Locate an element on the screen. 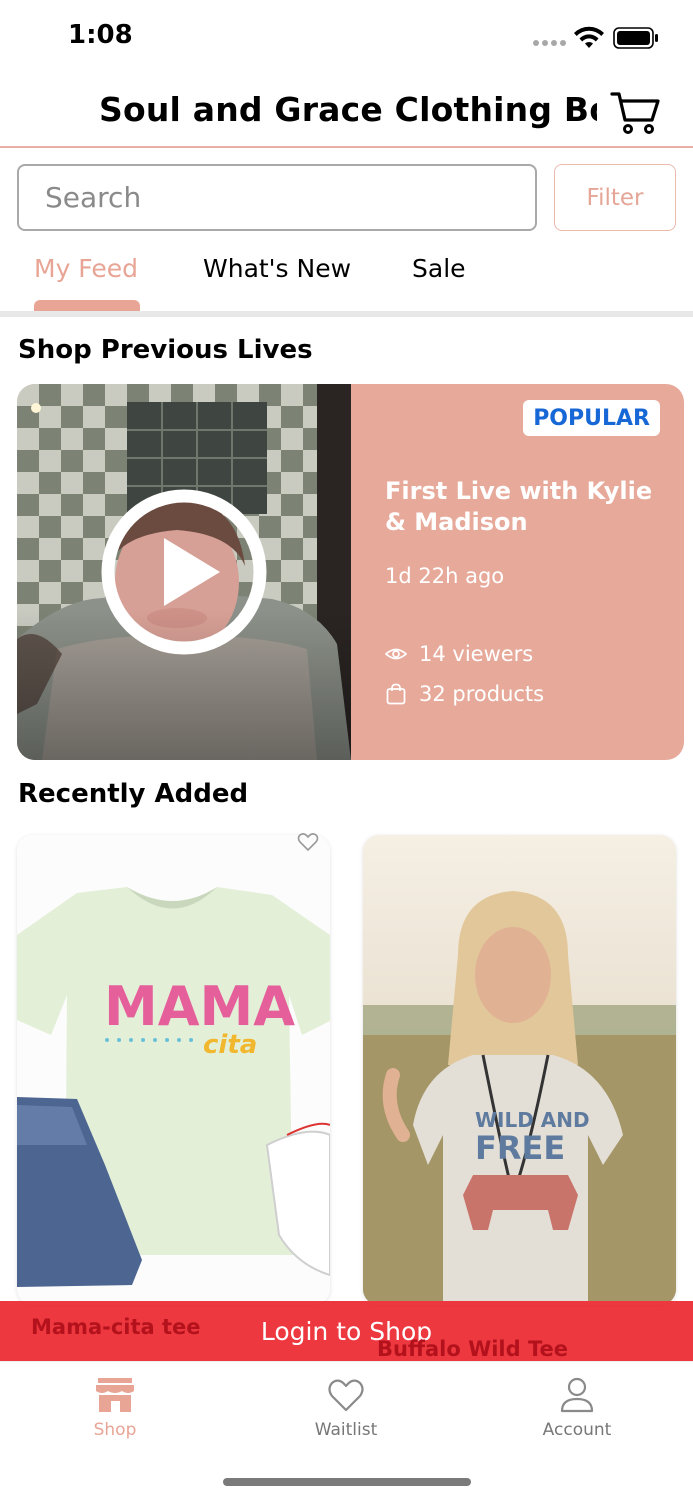 The width and height of the screenshot is (693, 1500). play-icon is located at coordinates (184, 572).